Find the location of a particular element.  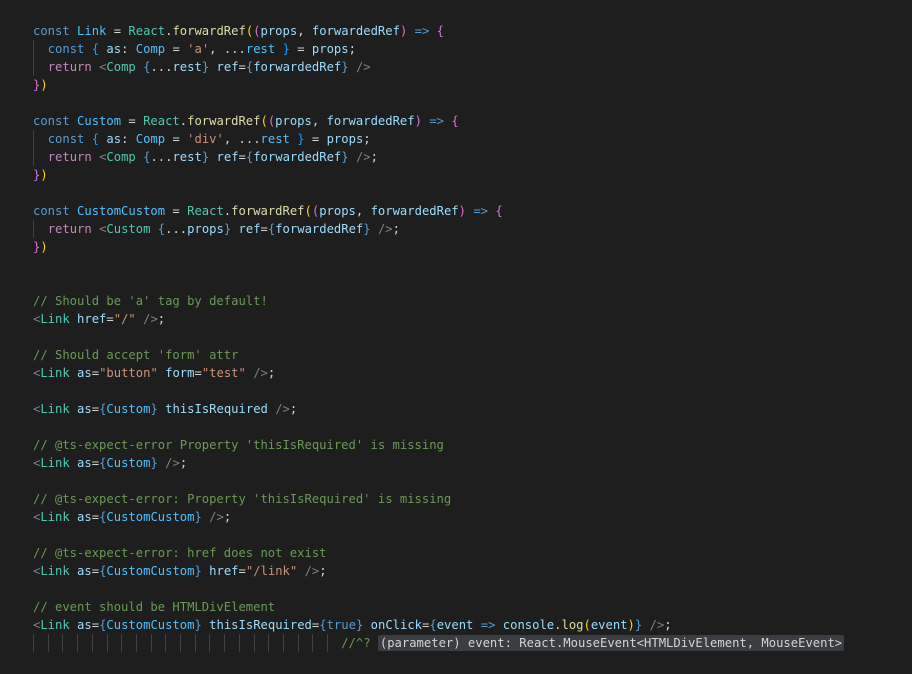

code-token: React is located at coordinates (161, 121).